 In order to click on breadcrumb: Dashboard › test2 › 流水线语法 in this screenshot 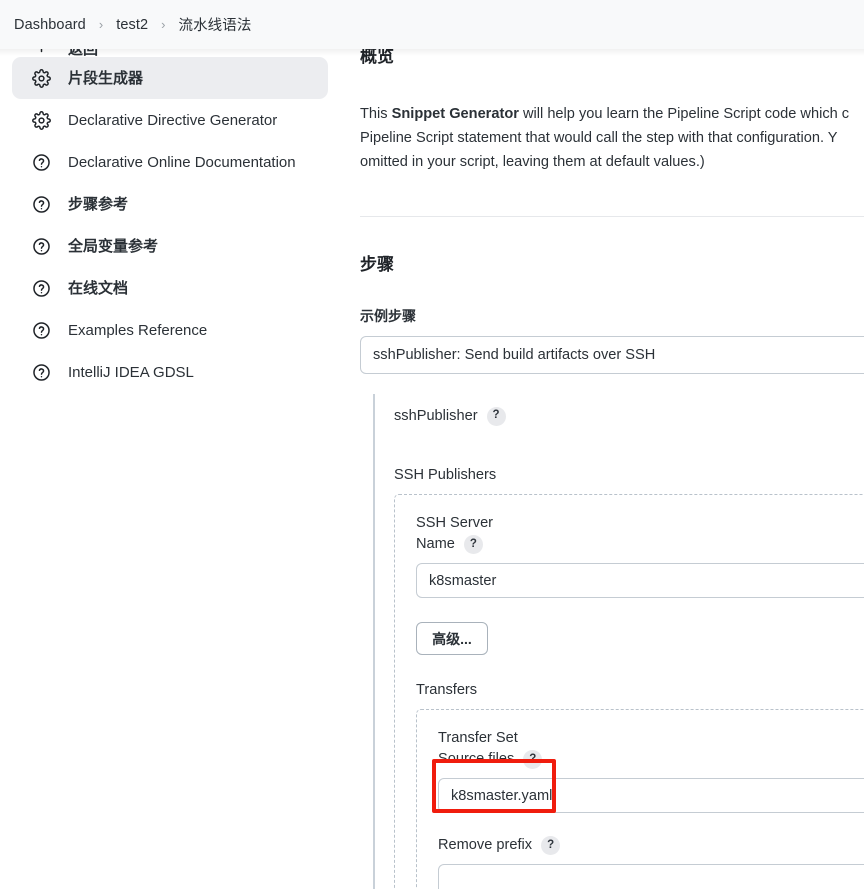, I will do `click(432, 28)`.